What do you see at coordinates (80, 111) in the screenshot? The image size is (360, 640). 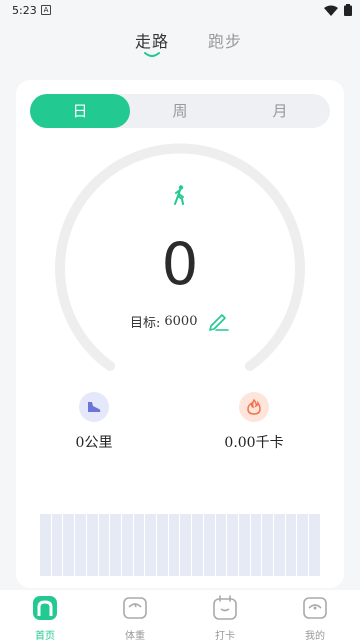 I see `tab-day: 日` at bounding box center [80, 111].